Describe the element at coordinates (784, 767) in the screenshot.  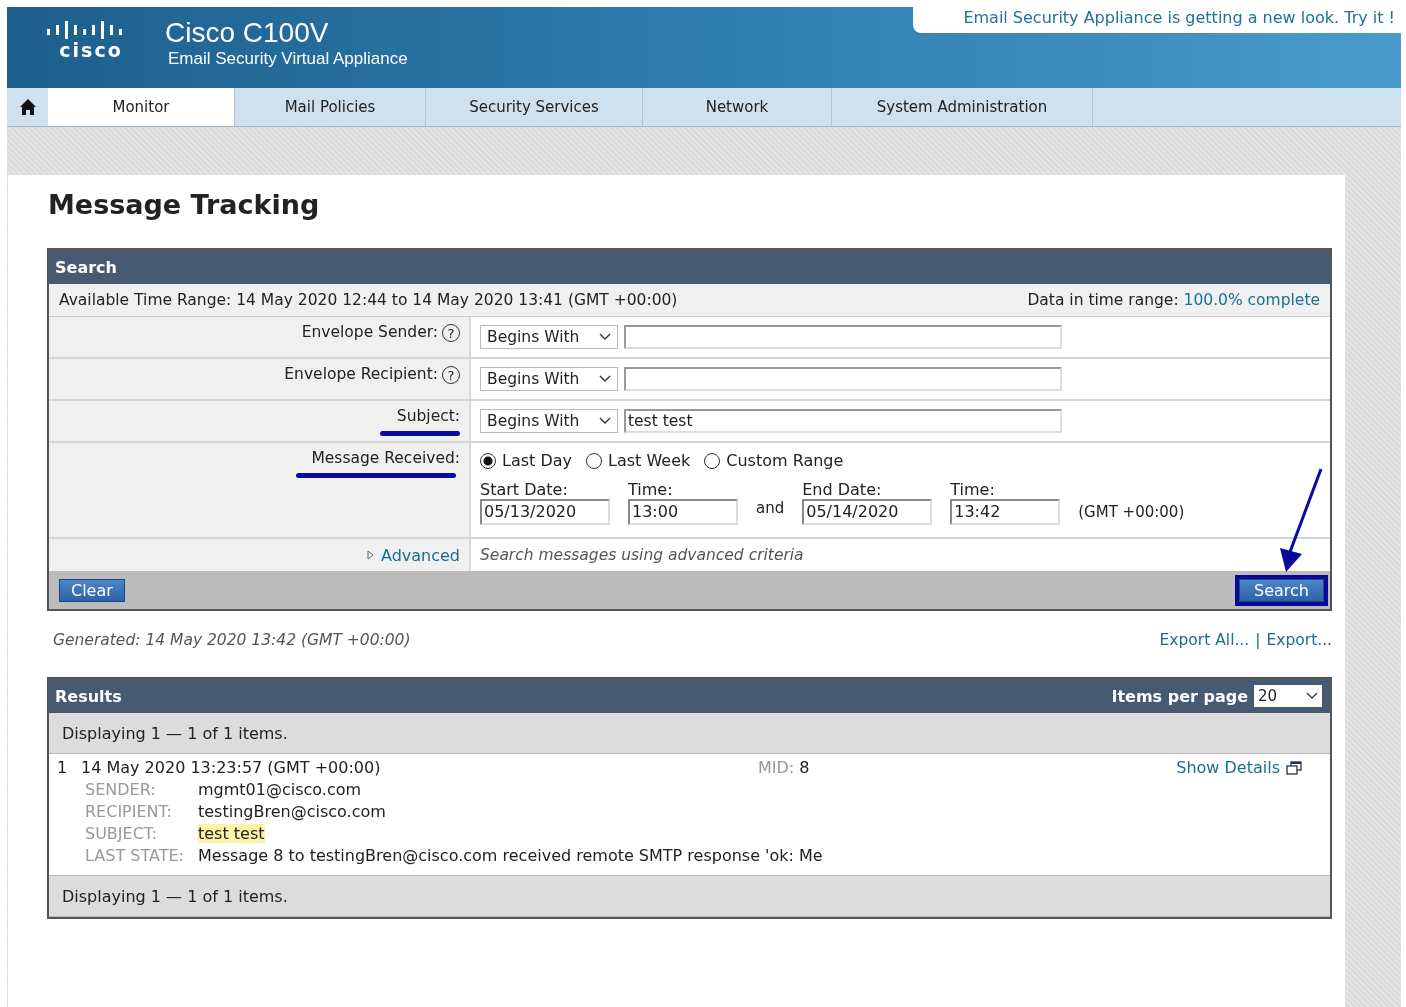
I see `mid-text: MID: 8` at that location.